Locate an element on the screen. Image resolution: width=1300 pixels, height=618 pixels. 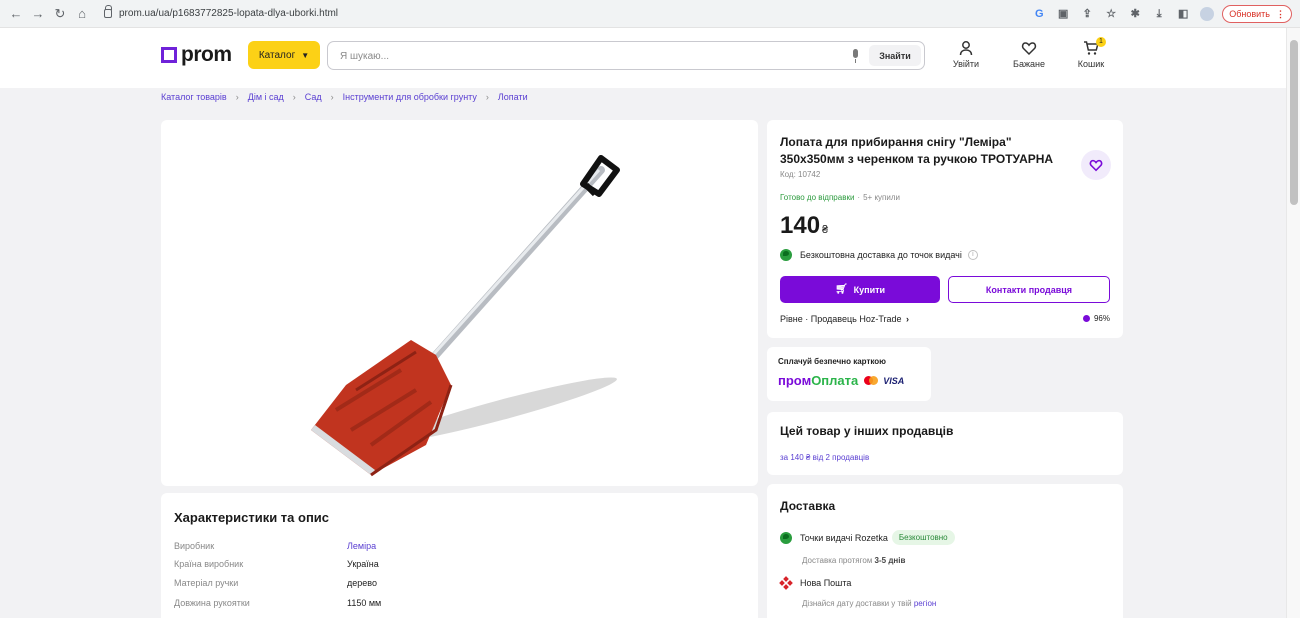
profile-avatar is located at coordinates (1207, 14).